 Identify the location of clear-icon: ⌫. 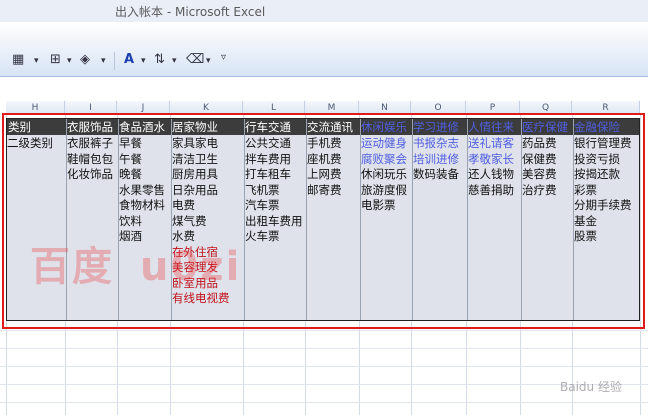
(195, 61).